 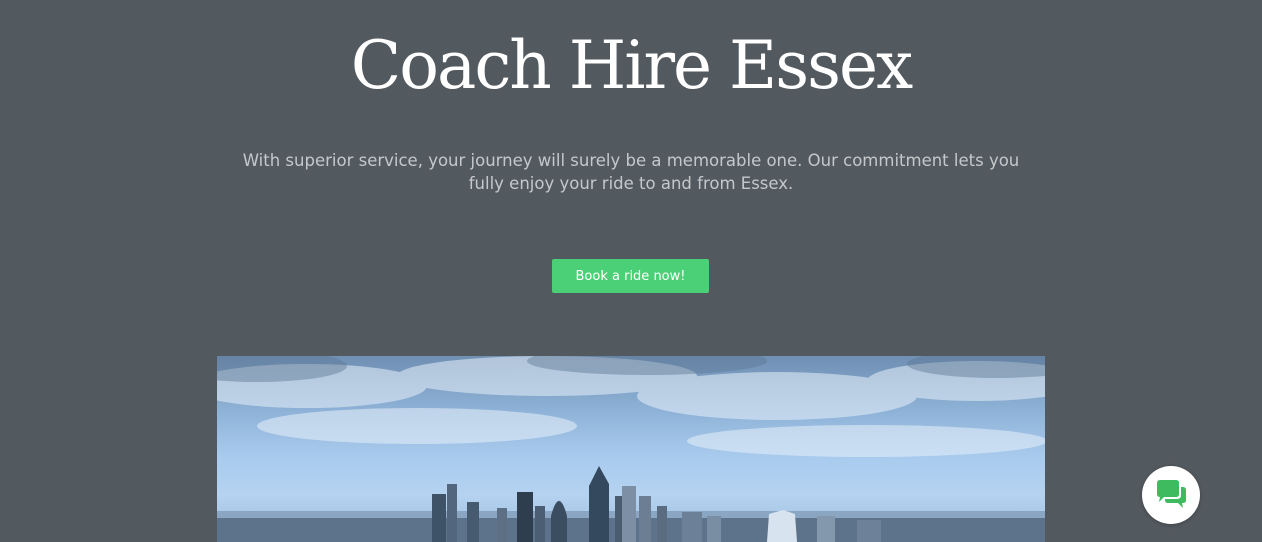 What do you see at coordinates (630, 276) in the screenshot?
I see `book-ride-button: Book a ride now!` at bounding box center [630, 276].